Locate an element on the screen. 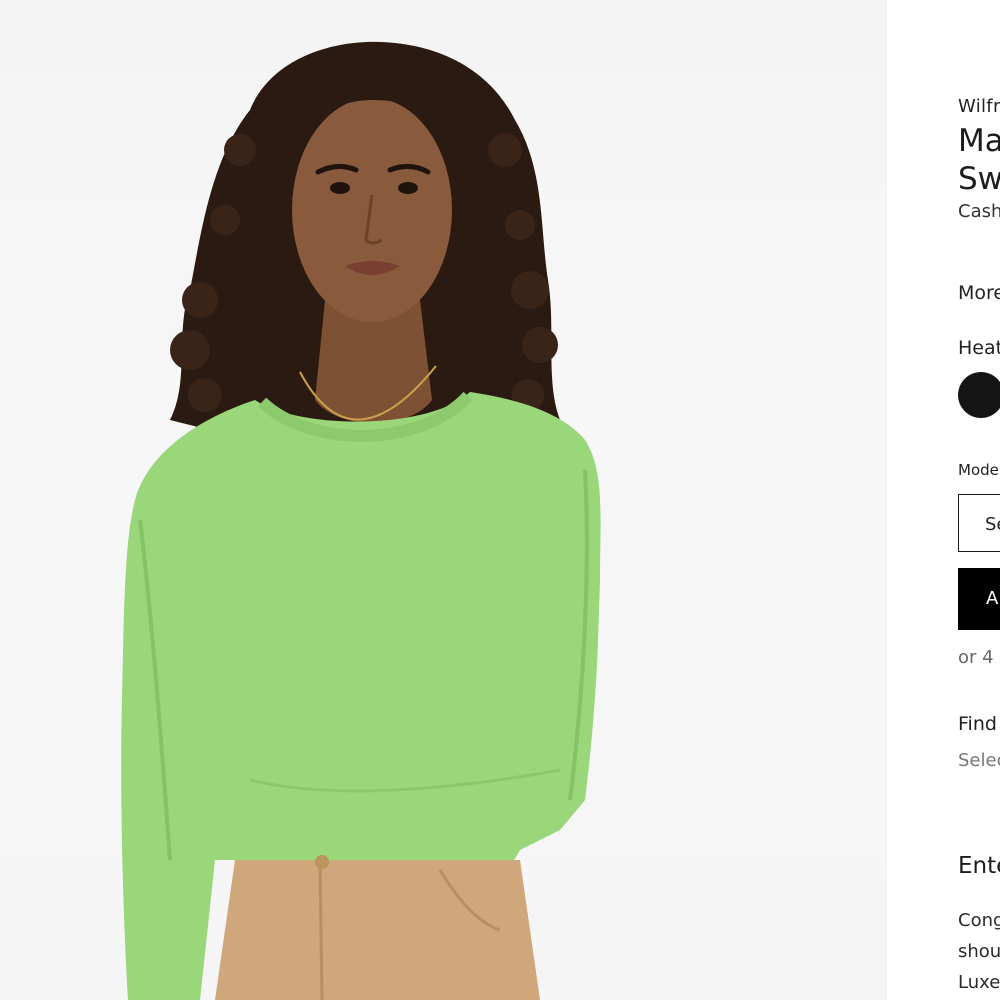 The height and width of the screenshot is (1000, 1000). image-divider is located at coordinates (886, 500).